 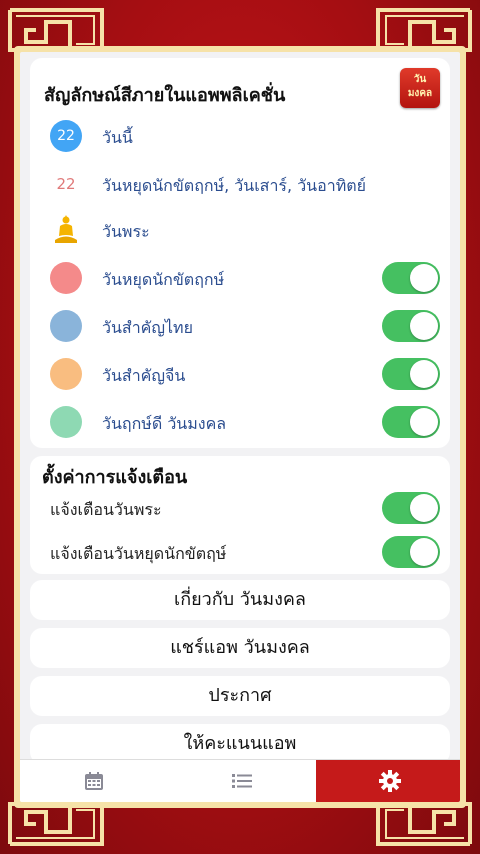 I want to click on notify-buddhist-day-toggle, so click(x=411, y=508).